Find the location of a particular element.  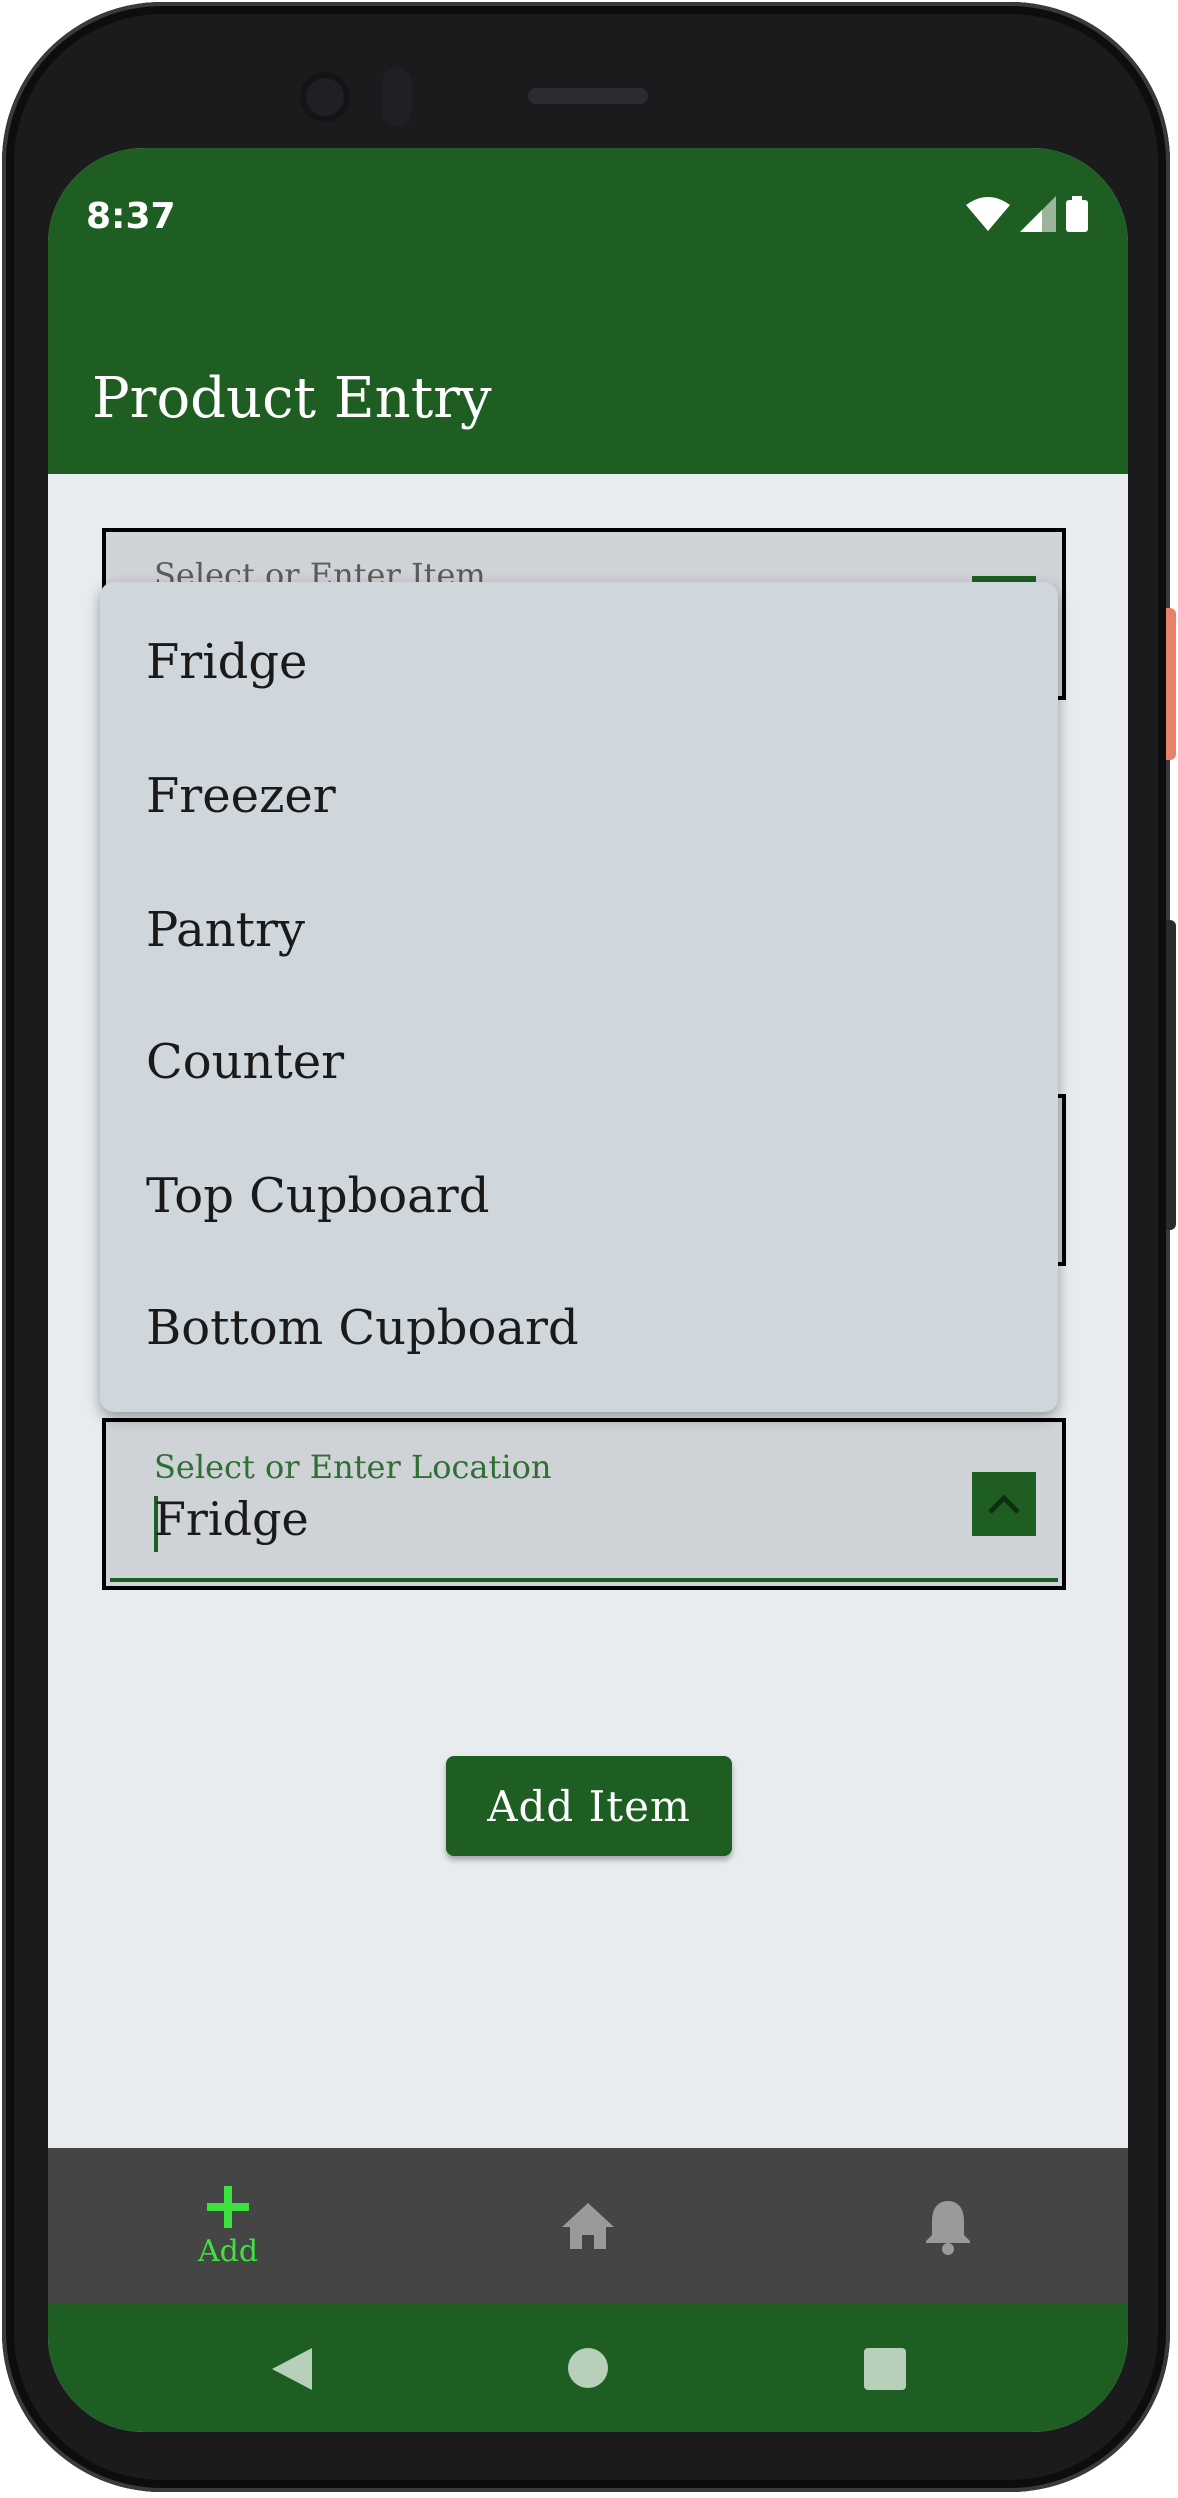

bottom-navigation: Add is located at coordinates (588, 2226).